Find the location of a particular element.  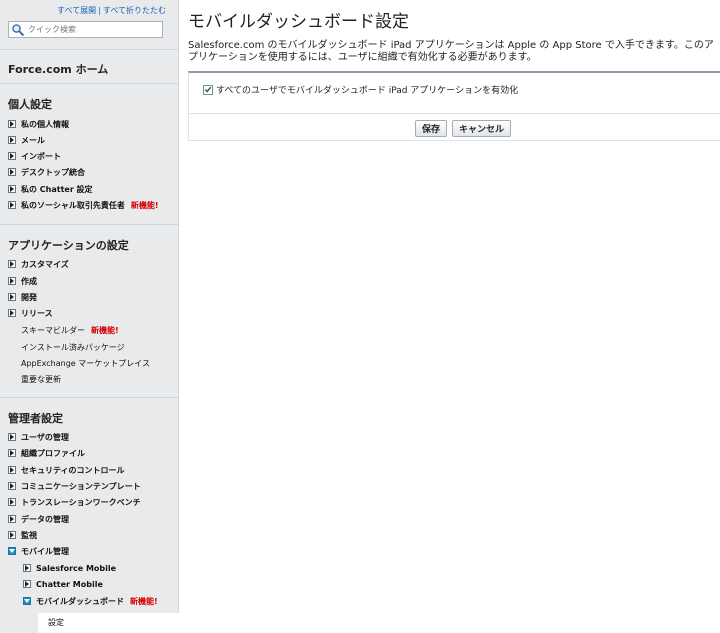

sidebar-item-import: インポート is located at coordinates (34, 156).